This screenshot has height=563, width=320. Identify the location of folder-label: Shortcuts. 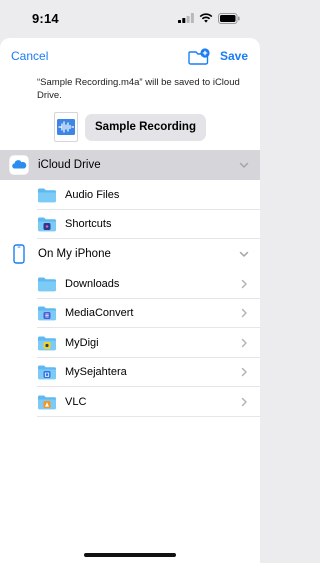
(88, 224).